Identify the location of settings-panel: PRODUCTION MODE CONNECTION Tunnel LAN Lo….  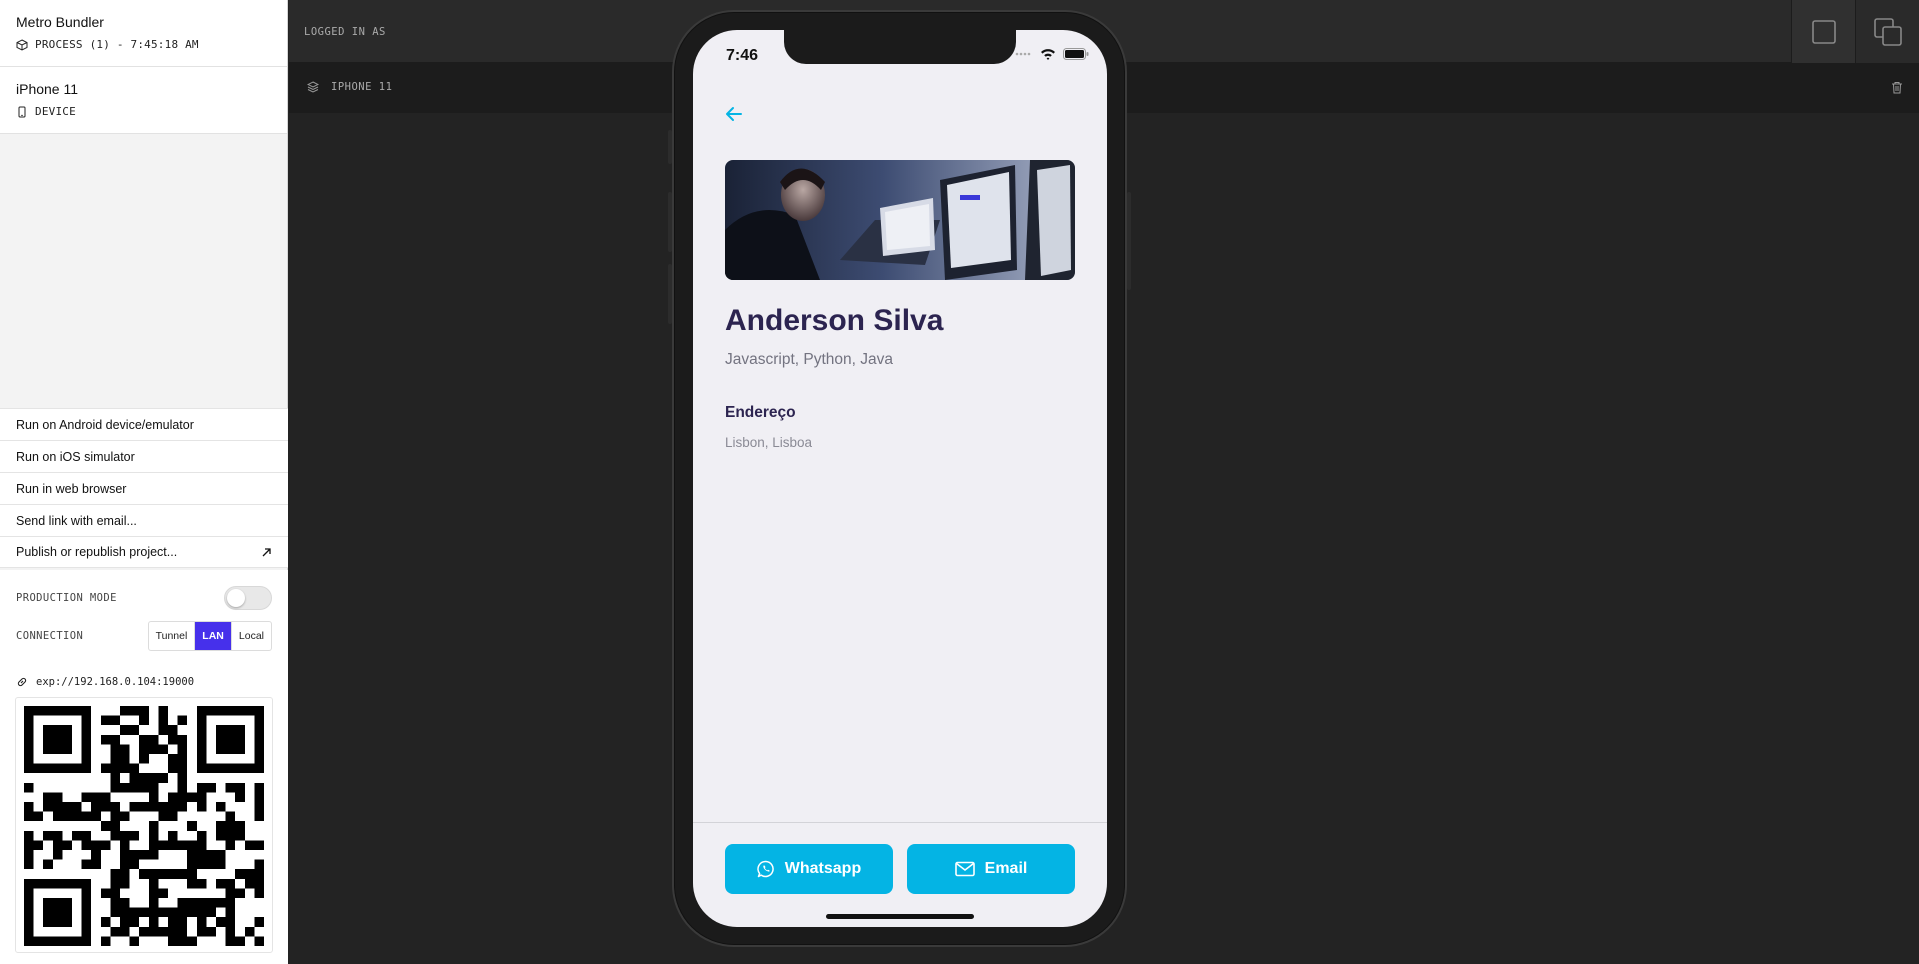
(144, 767).